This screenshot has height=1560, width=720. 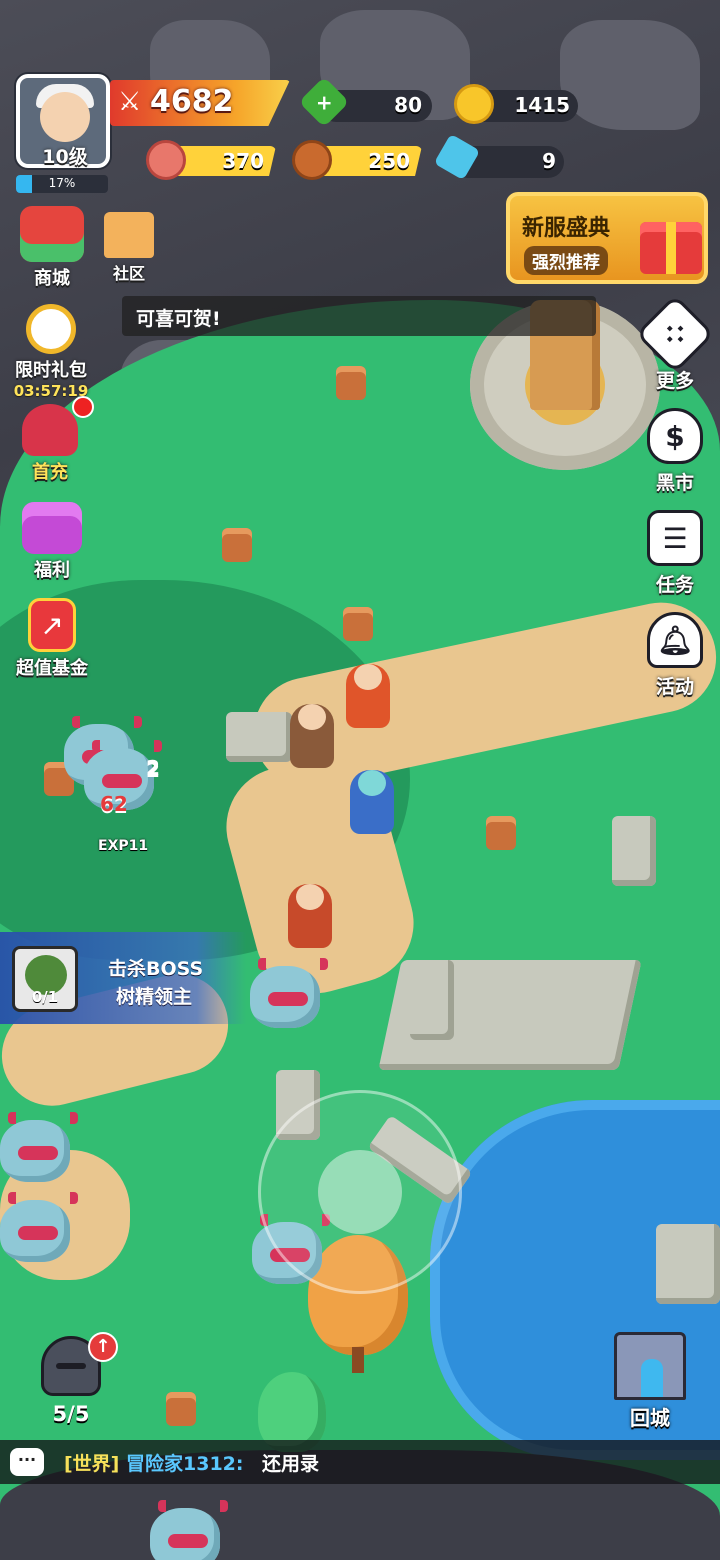 What do you see at coordinates (359, 316) in the screenshot?
I see `notification-toast: 可喜可贺!` at bounding box center [359, 316].